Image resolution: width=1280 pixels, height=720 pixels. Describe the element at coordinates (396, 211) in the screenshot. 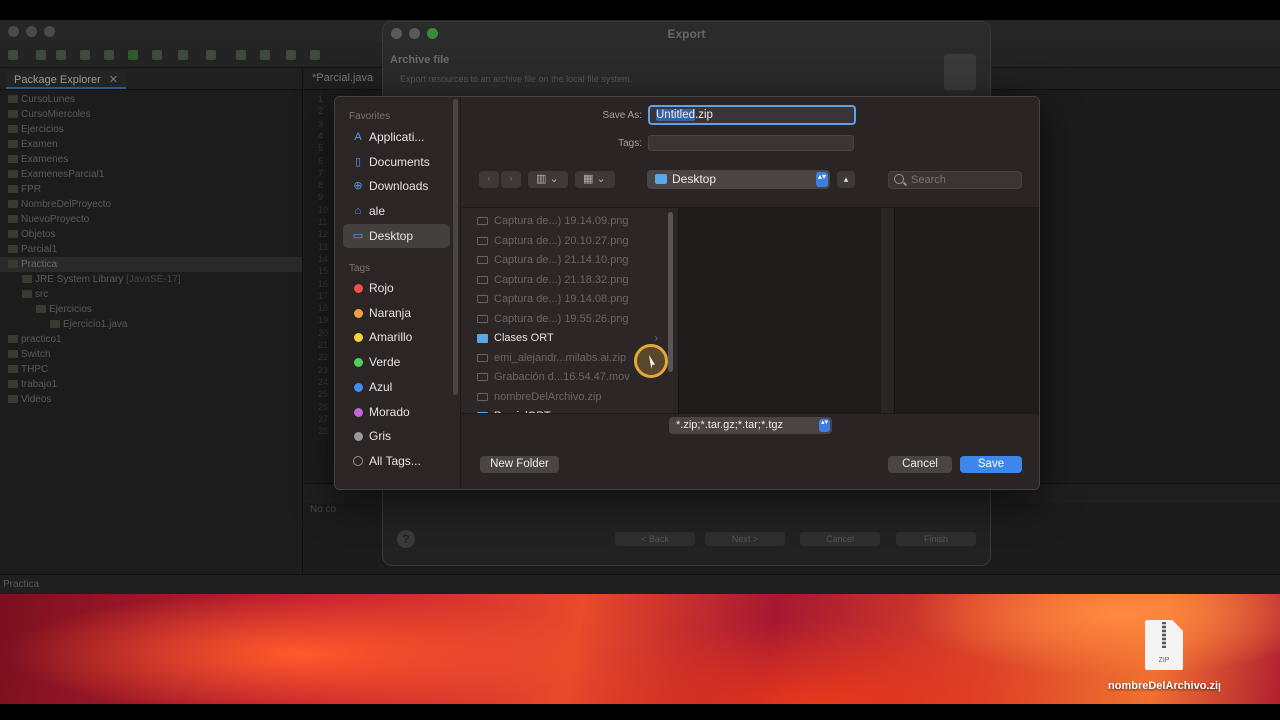

I see `sidebar-item-ale: ⌂ ale` at that location.